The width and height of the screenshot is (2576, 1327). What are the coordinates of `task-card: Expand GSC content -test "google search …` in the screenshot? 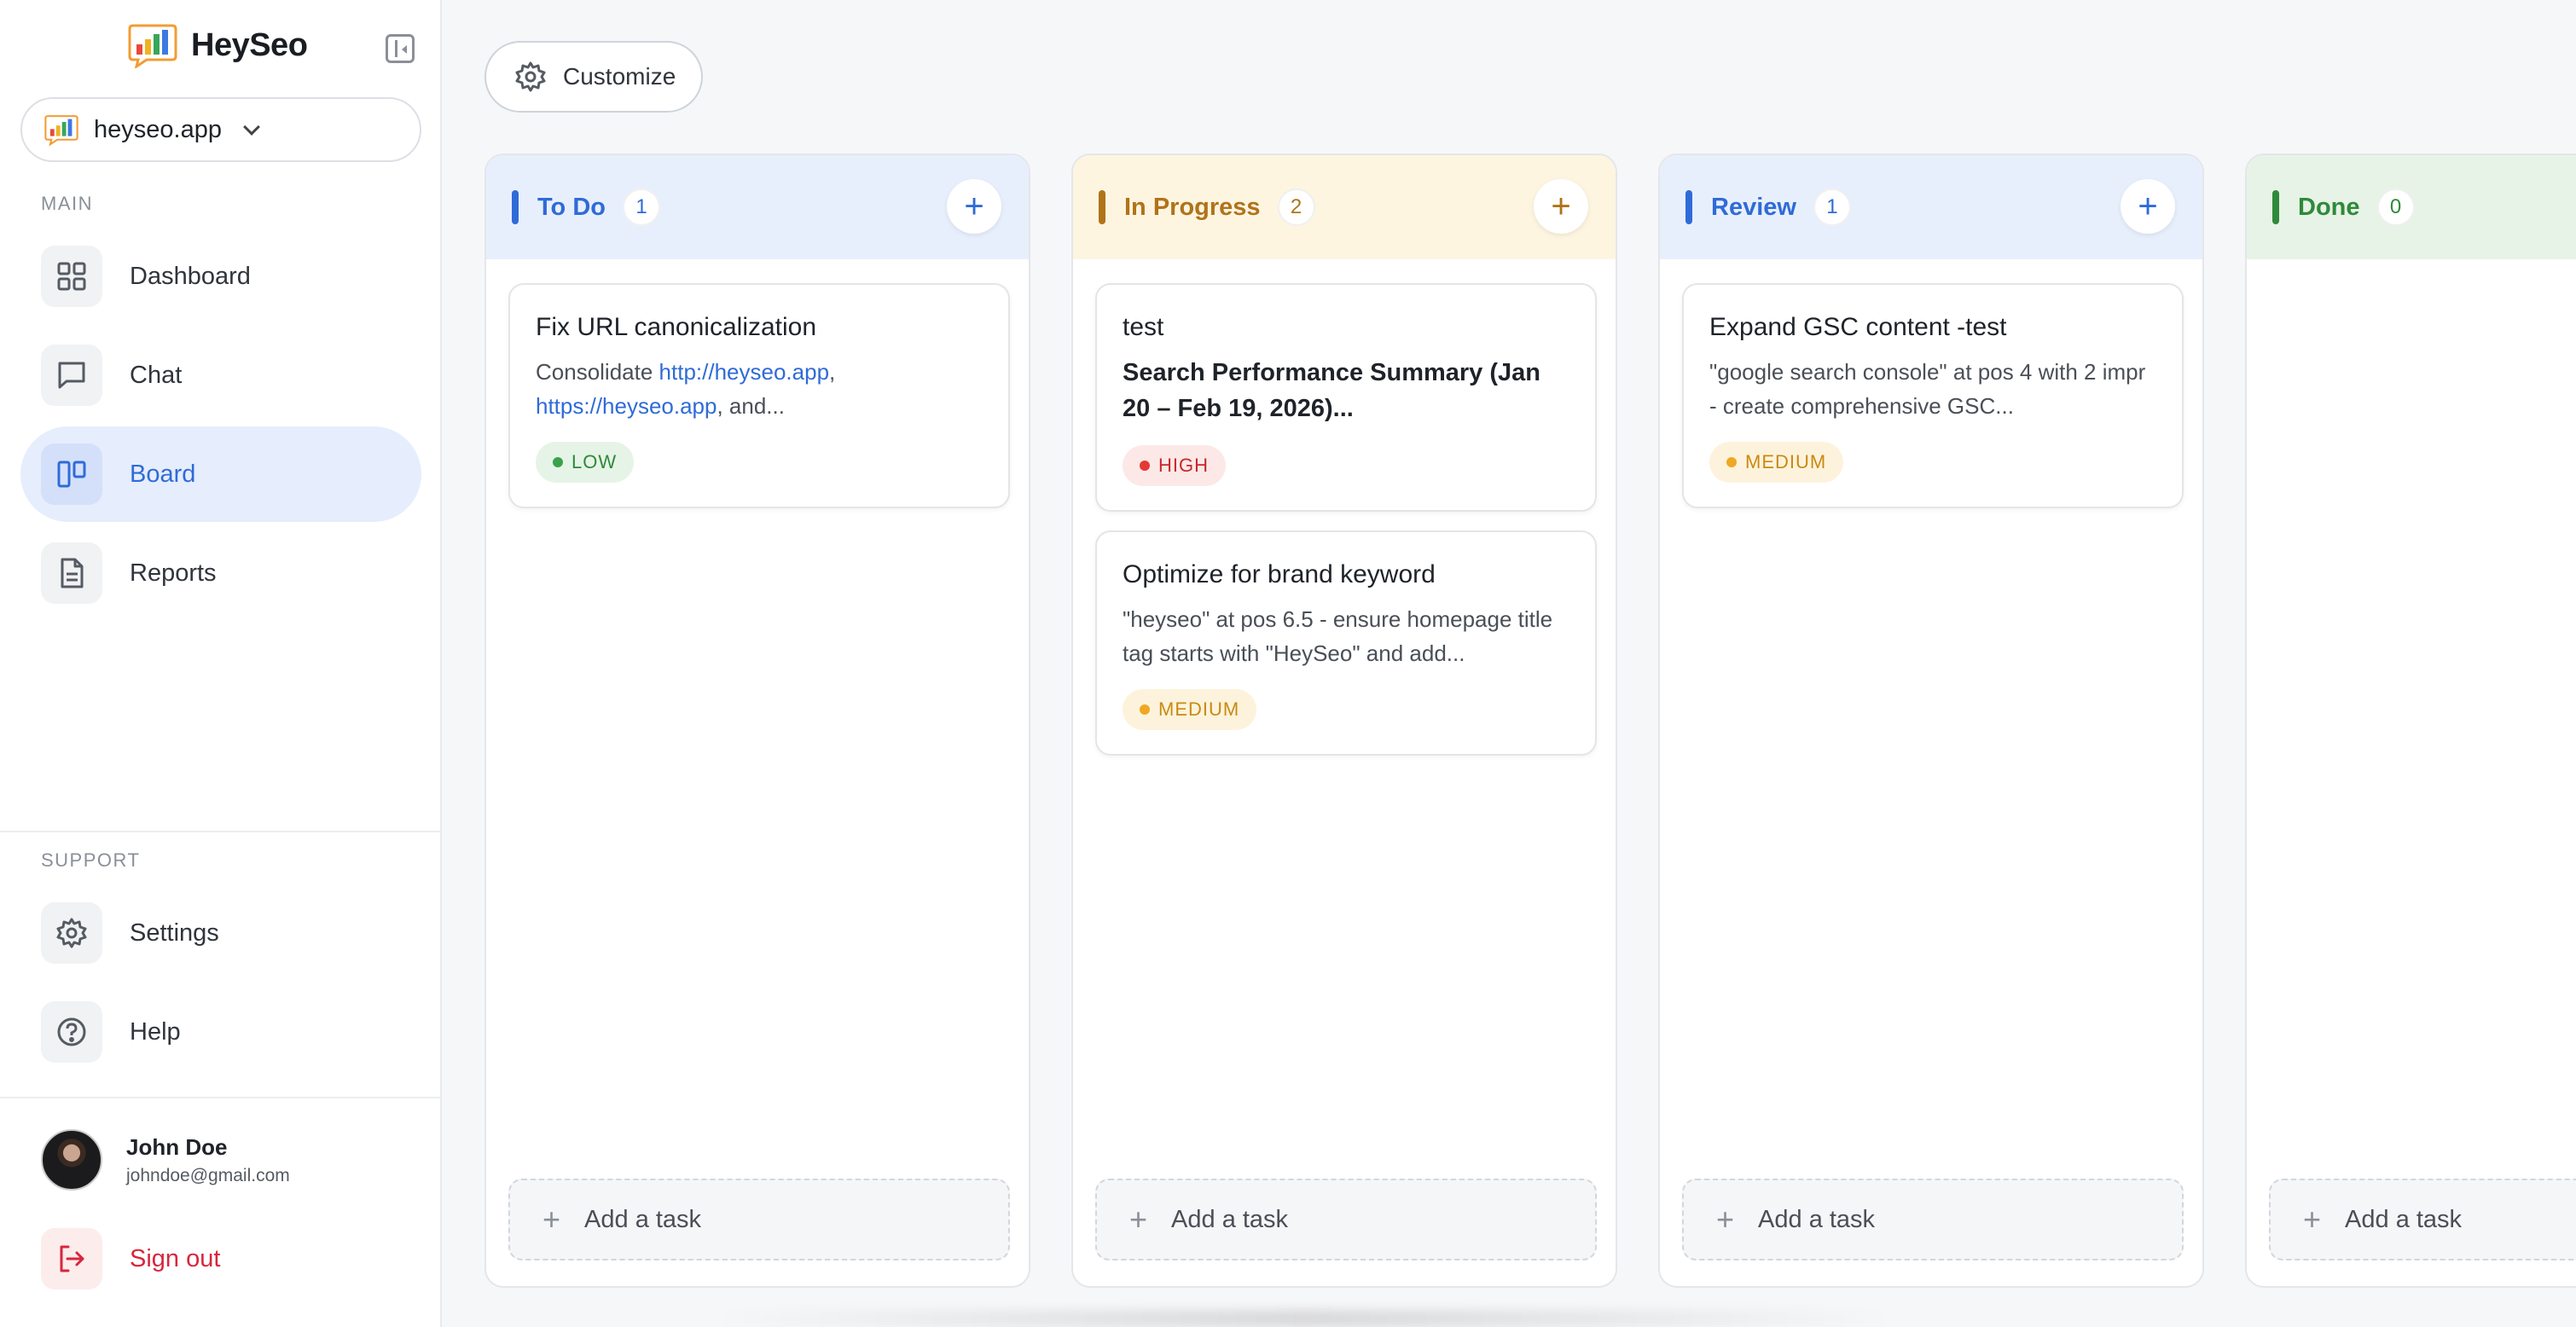 It's located at (1933, 395).